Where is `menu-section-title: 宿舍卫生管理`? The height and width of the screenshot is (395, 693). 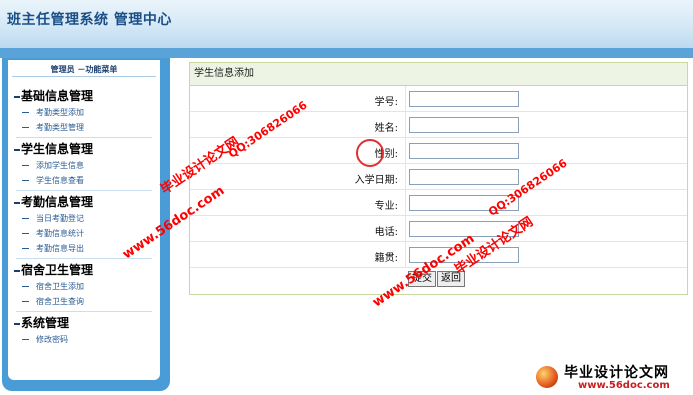
menu-section-title: 宿舍卫生管理 is located at coordinates (84, 270).